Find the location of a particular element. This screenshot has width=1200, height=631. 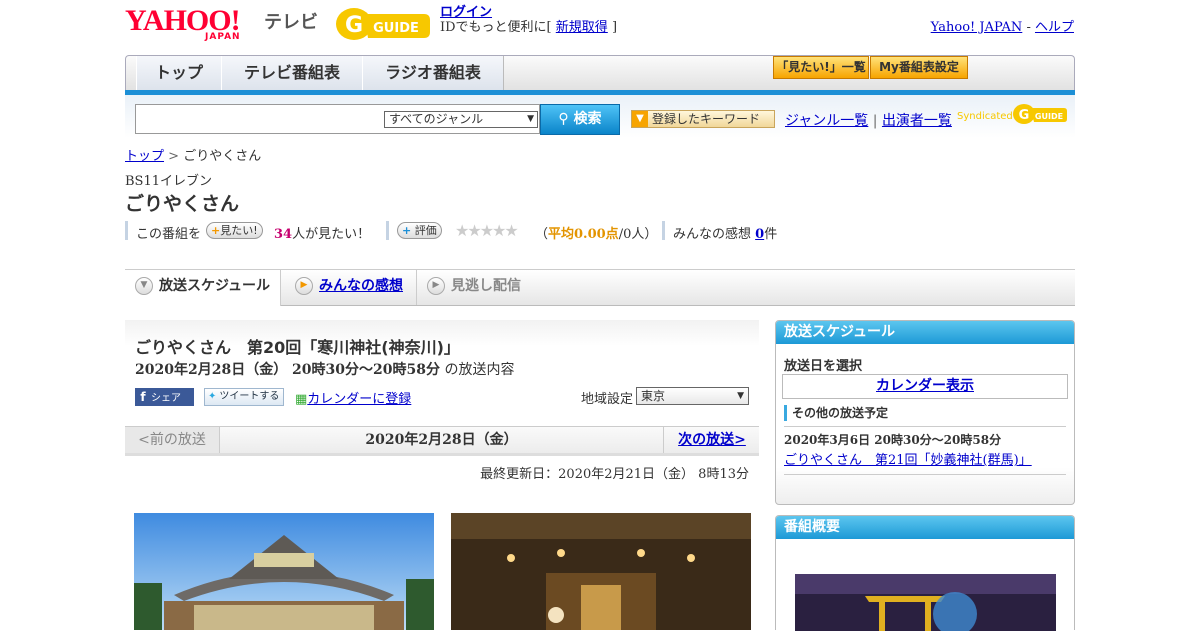

region-label: 地域設定 is located at coordinates (607, 399).